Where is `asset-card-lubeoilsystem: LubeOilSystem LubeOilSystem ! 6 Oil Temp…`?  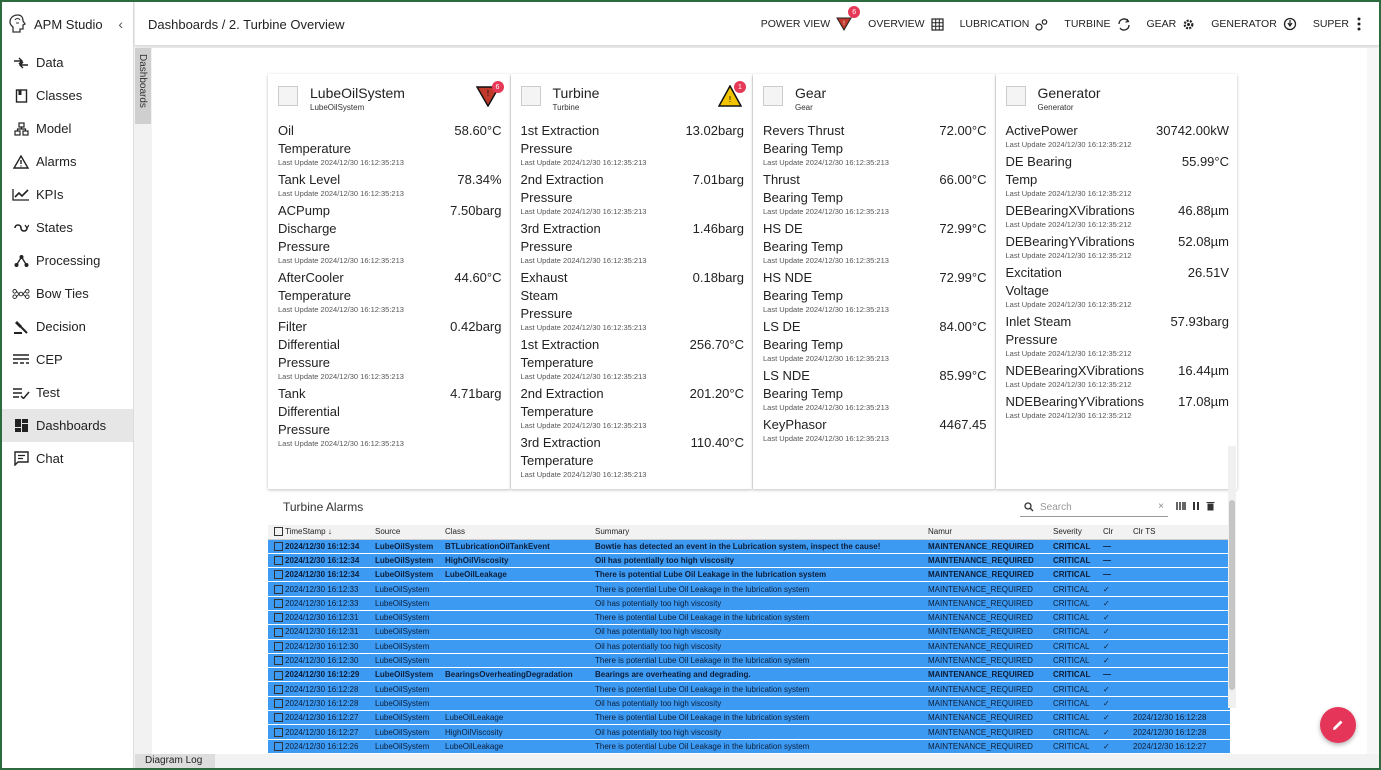
asset-card-lubeoilsystem: LubeOilSystem LubeOilSystem ! 6 Oil Temp… is located at coordinates (389, 281).